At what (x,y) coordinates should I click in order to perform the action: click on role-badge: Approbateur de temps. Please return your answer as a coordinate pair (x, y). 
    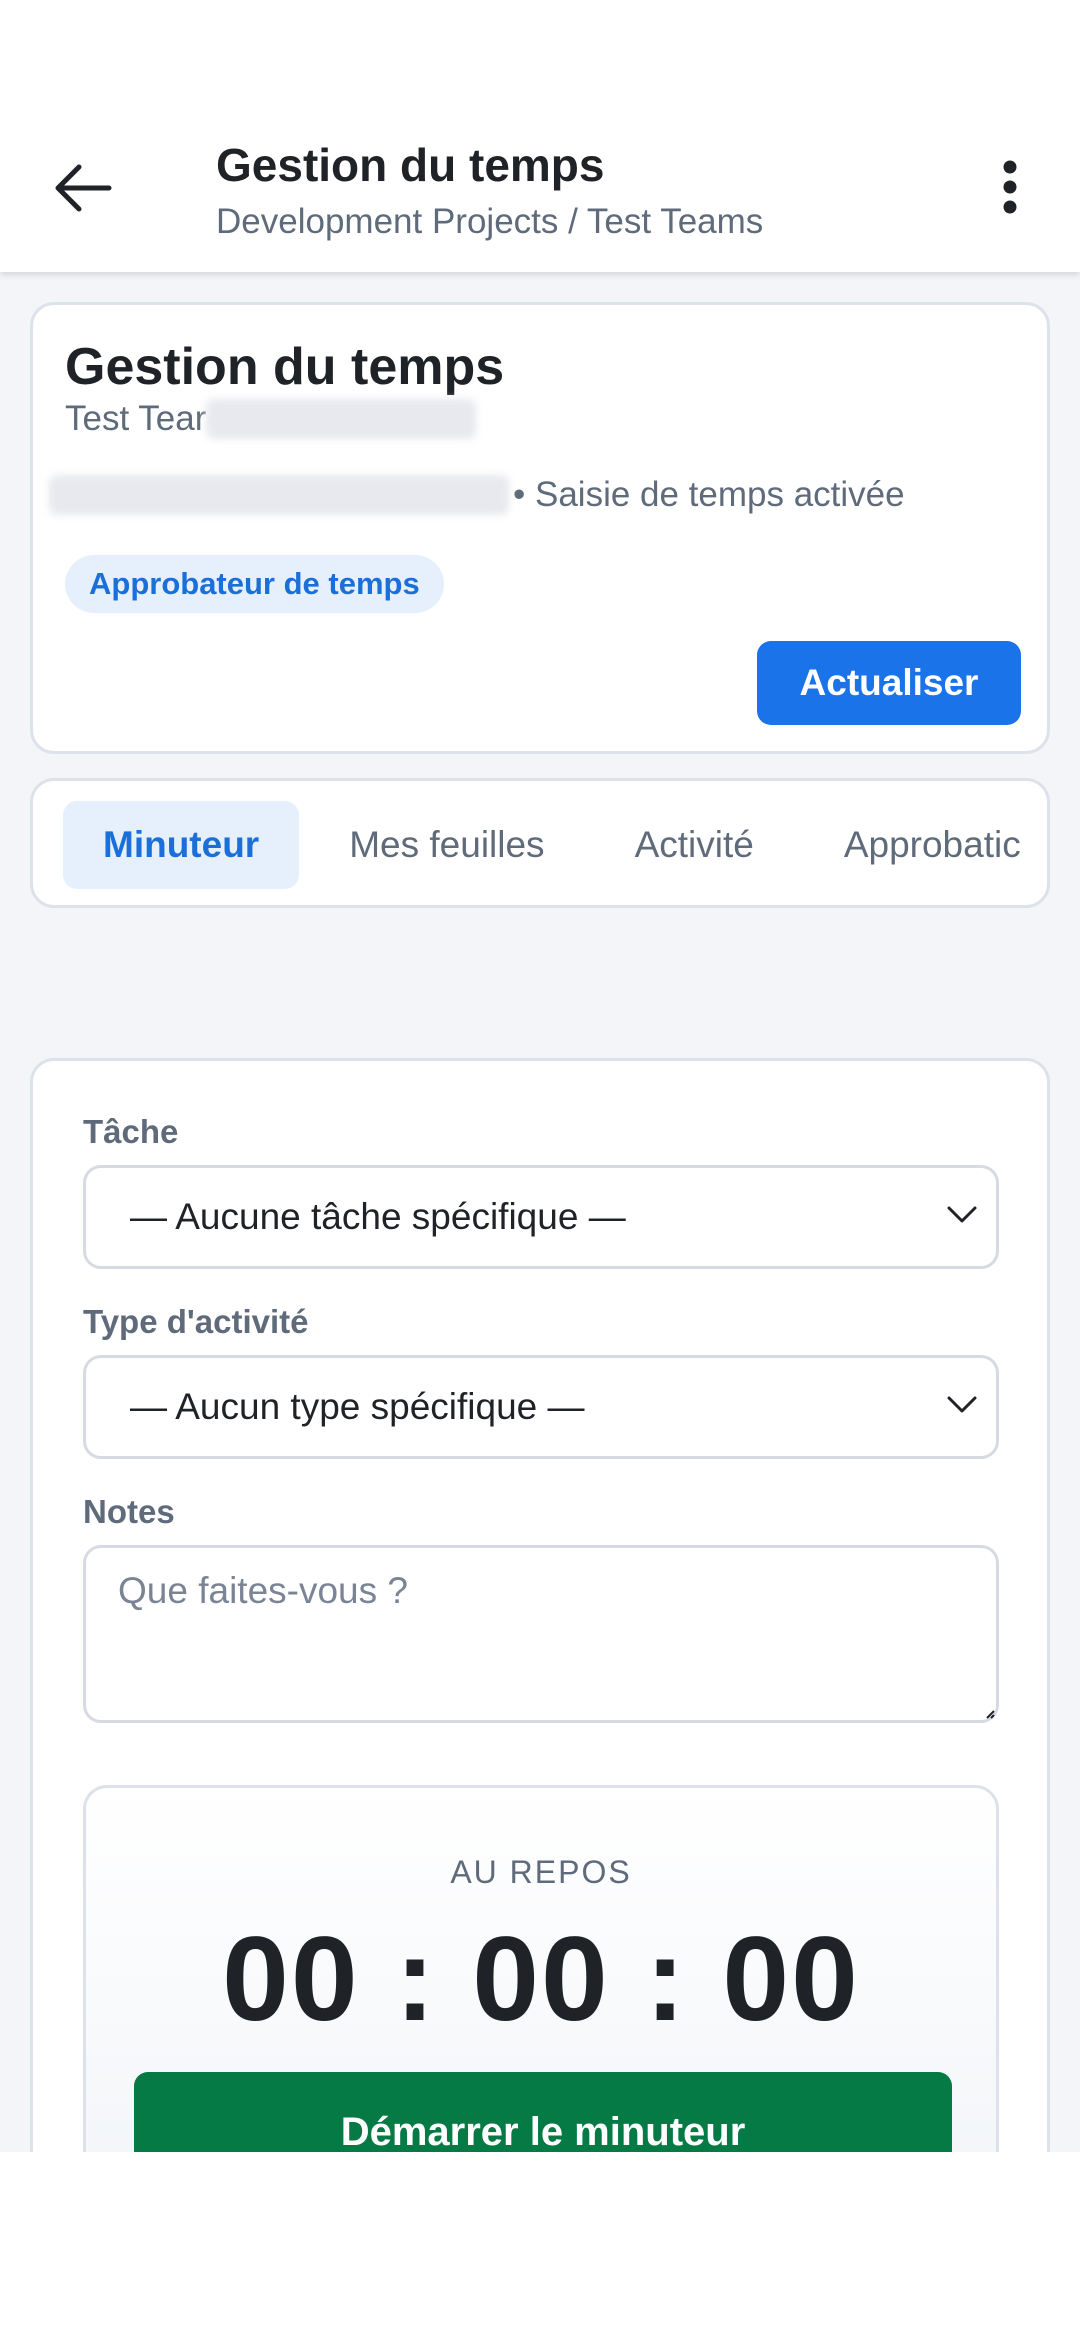
    Looking at the image, I should click on (254, 584).